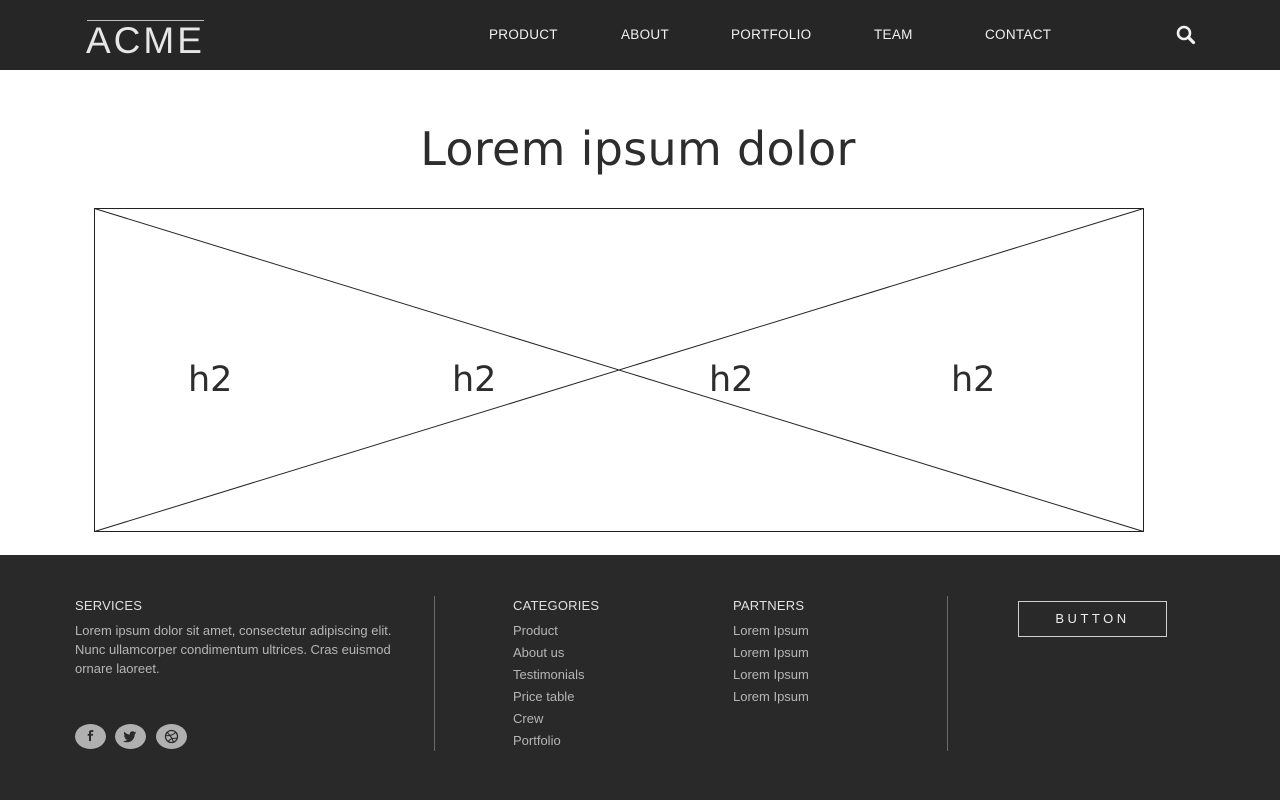  I want to click on partner-link-2: Lorem Ipsum, so click(771, 652).